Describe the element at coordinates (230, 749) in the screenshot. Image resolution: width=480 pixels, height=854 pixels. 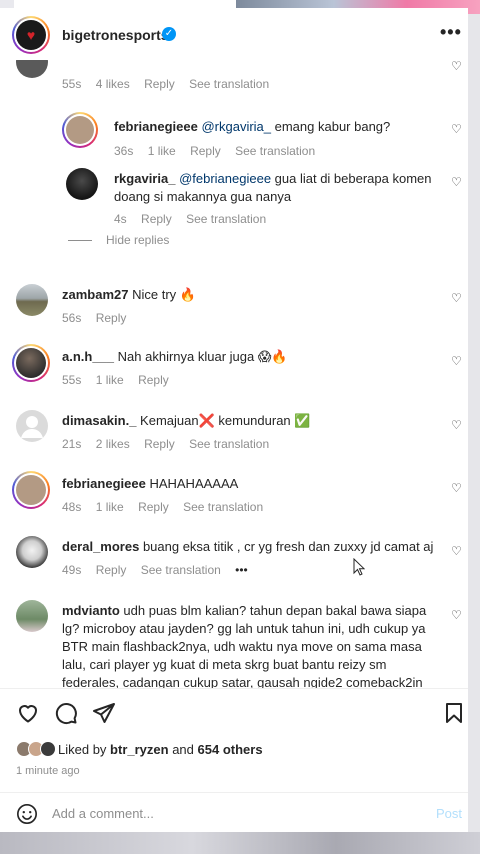
I see `liked-by-others: 654 others` at that location.